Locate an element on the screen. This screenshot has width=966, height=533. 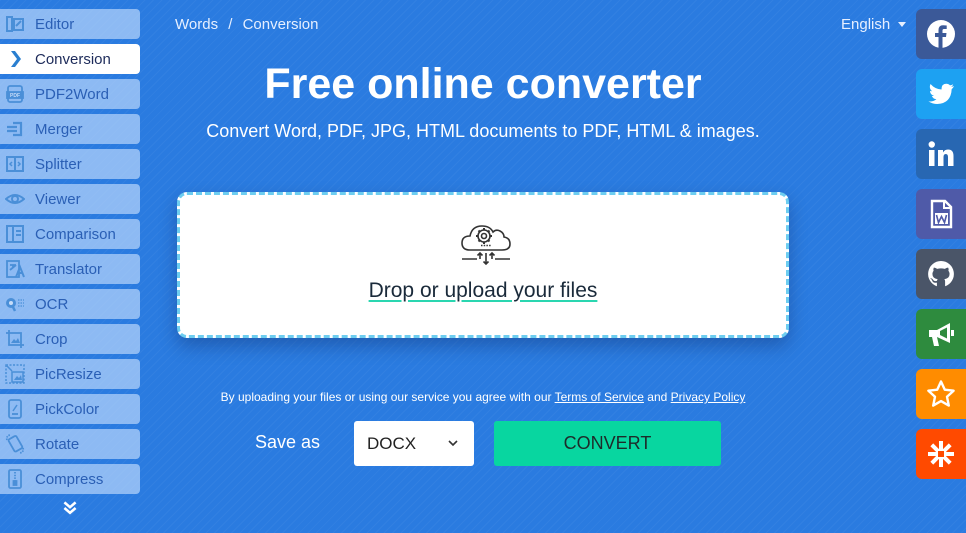
linkedin-button is located at coordinates (941, 154).